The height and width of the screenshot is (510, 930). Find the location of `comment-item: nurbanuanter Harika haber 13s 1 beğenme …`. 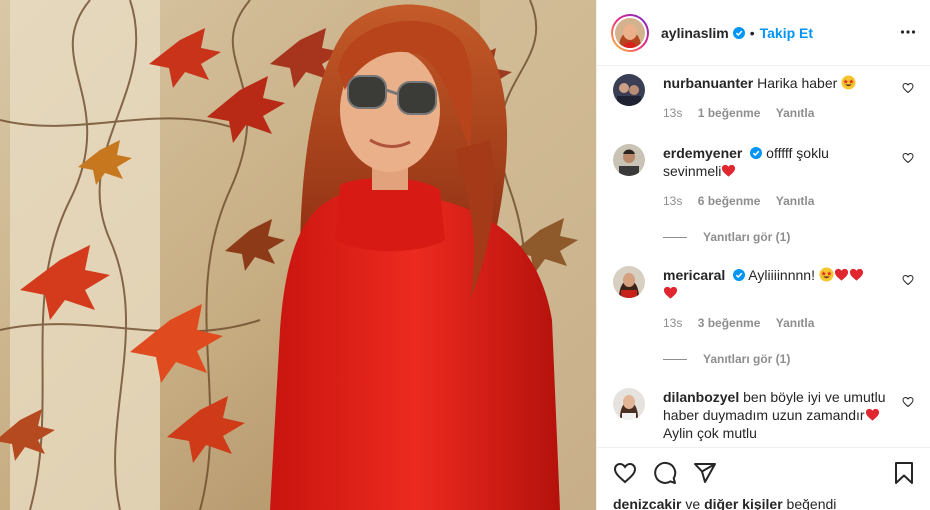

comment-item: nurbanuanter Harika haber 13s 1 beğenme … is located at coordinates (763, 94).